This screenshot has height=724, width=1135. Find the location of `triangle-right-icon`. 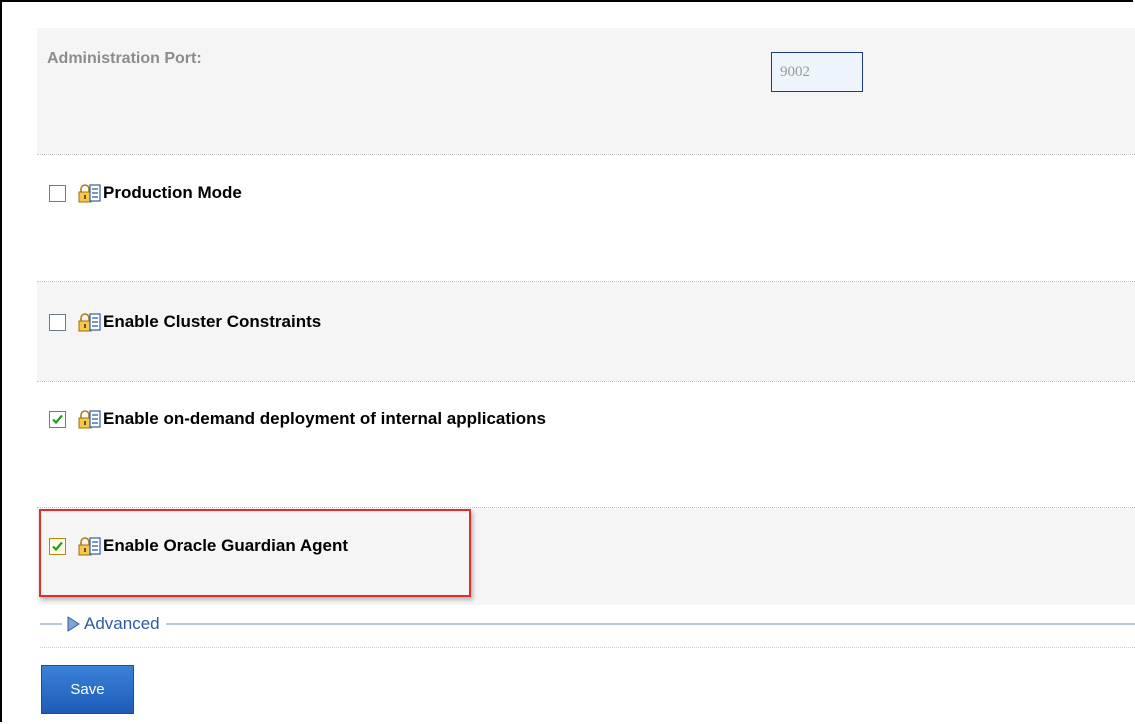

triangle-right-icon is located at coordinates (73, 624).